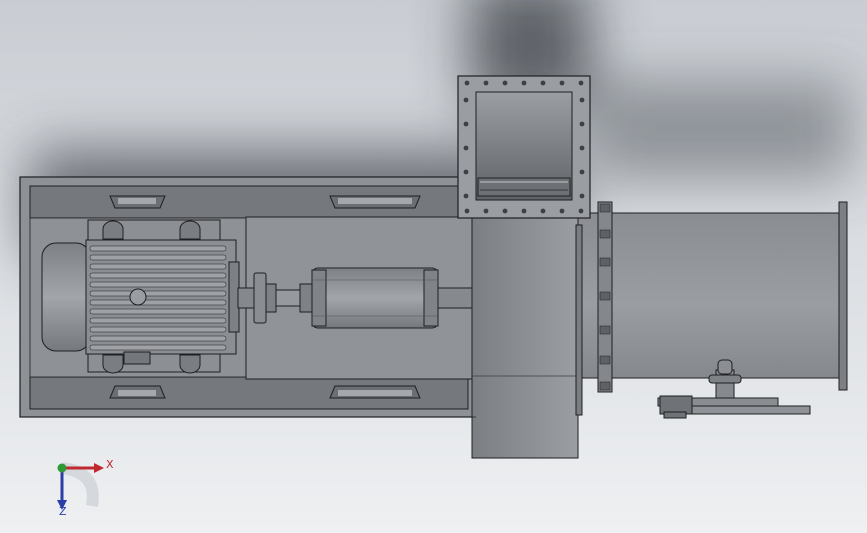 This screenshot has width=867, height=533. What do you see at coordinates (712, 297) in the screenshot?
I see `outlet-duct` at bounding box center [712, 297].